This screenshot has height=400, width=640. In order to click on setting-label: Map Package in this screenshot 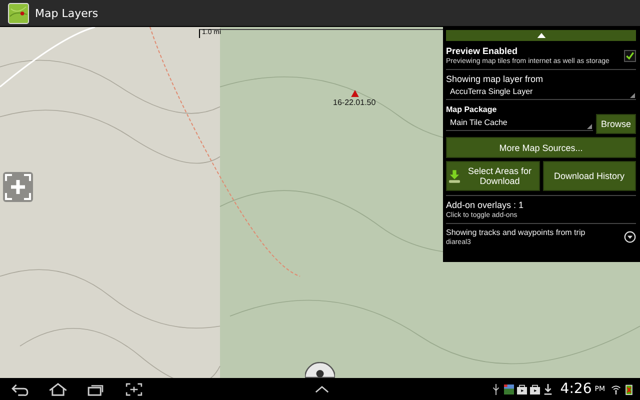, I will do `click(472, 109)`.